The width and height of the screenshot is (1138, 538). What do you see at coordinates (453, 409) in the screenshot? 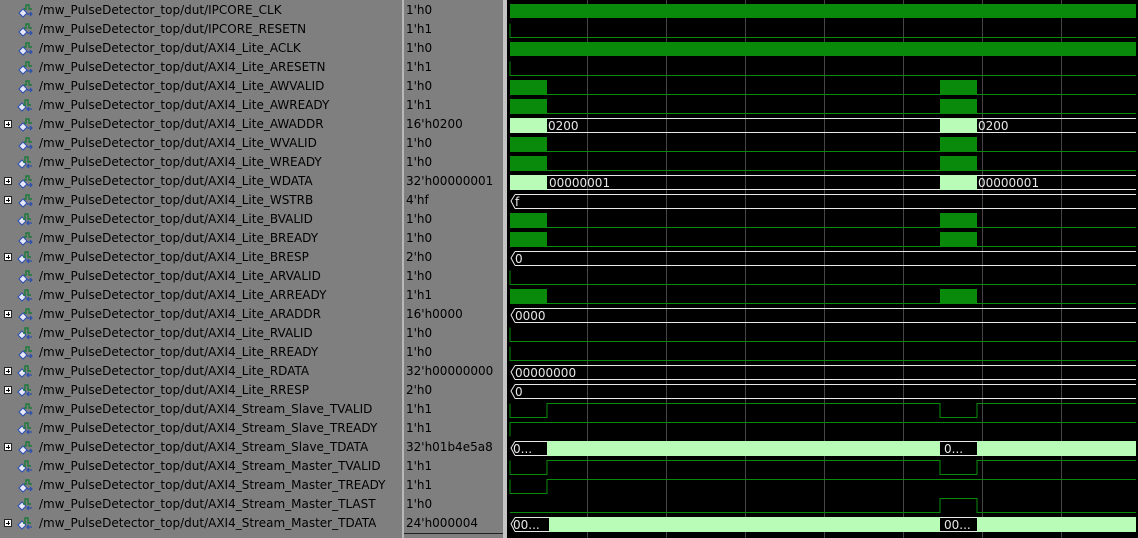
I see `value-row-axi4-stream-slave-tvalid: 1'h1` at bounding box center [453, 409].